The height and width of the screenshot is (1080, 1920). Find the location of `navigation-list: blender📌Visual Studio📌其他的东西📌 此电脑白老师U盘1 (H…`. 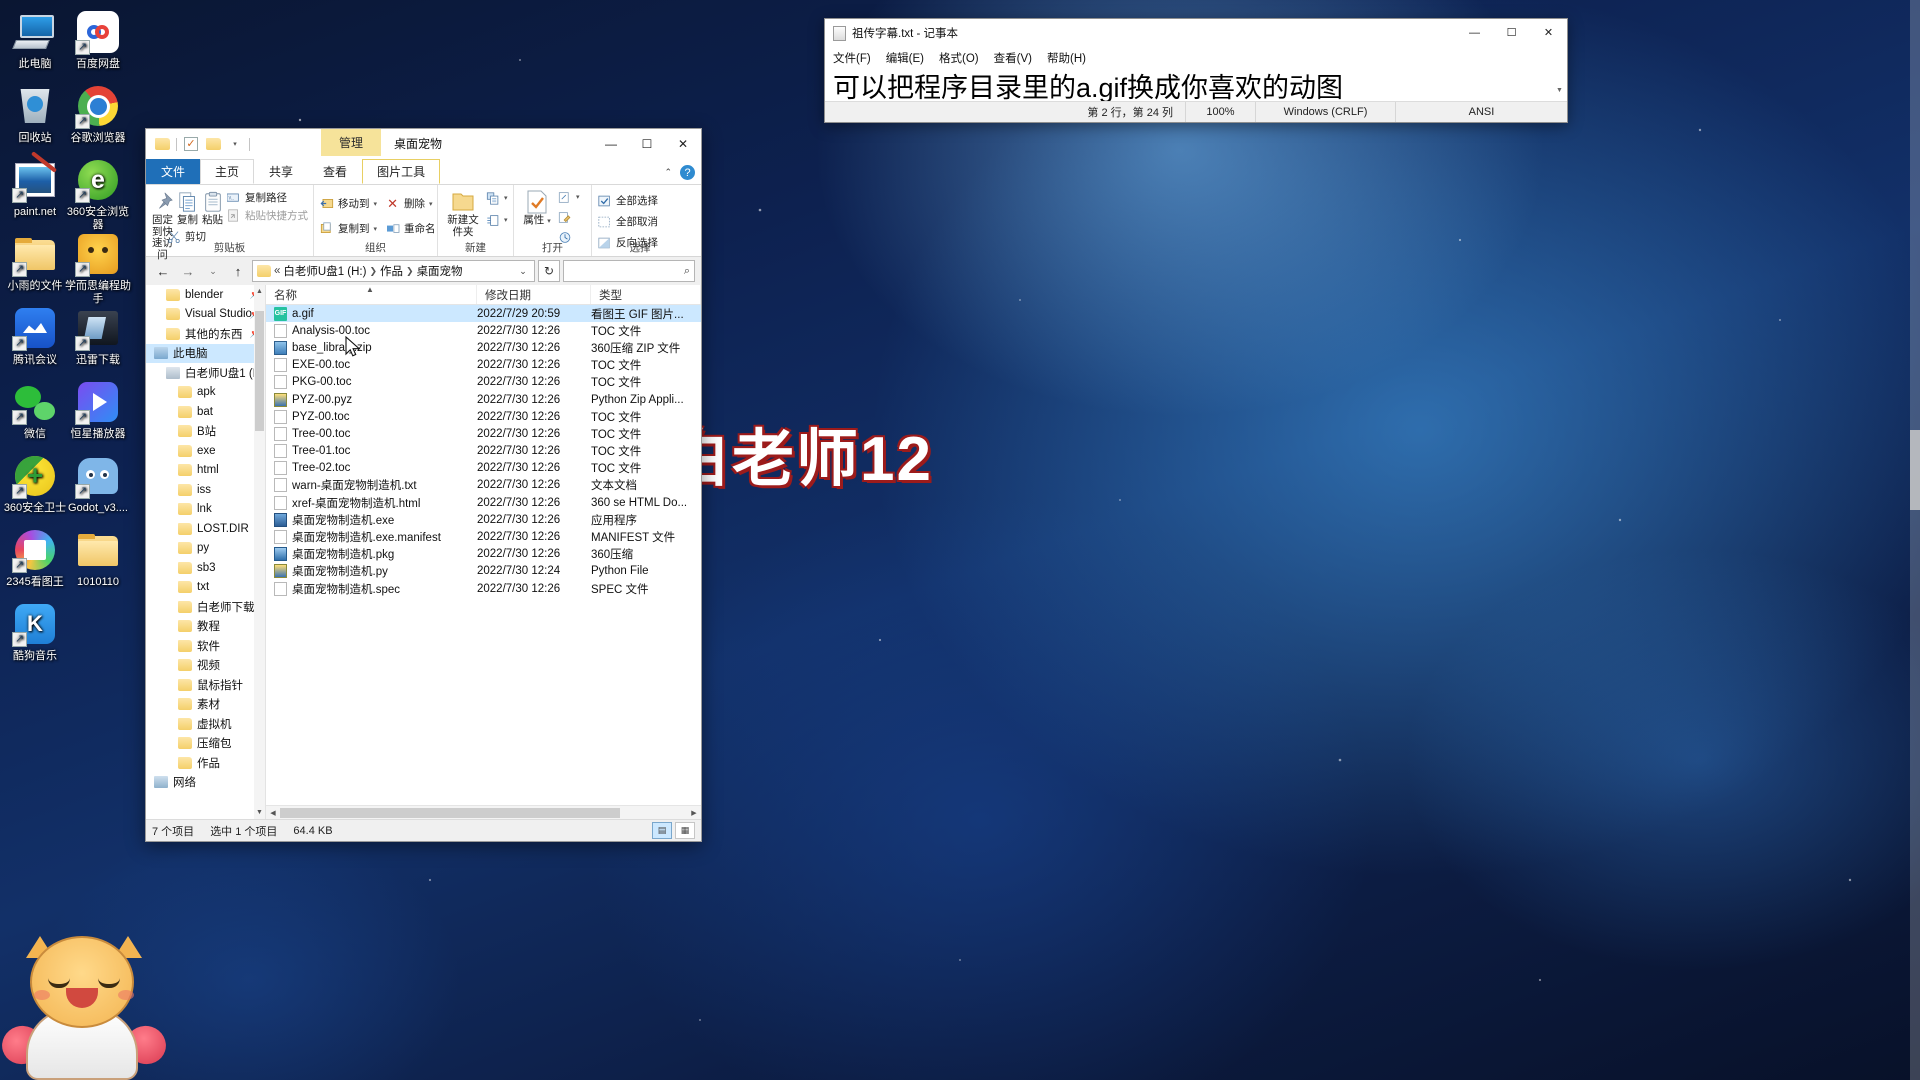

navigation-list: blender📌Visual Studio📌其他的东西📌 此电脑白老师U盘1 (H… is located at coordinates (205, 538).